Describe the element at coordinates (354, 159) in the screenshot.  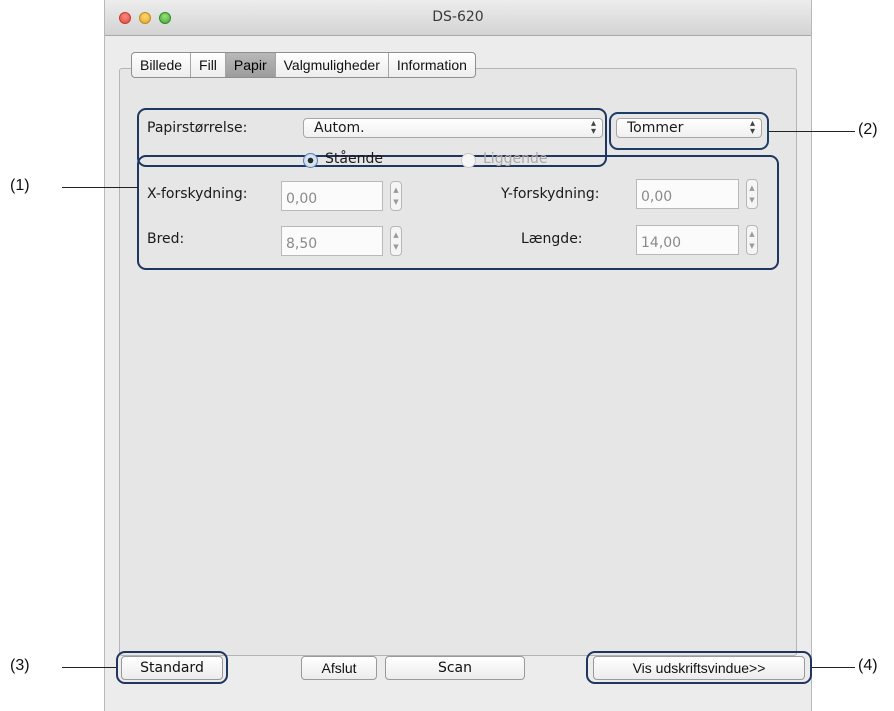
I see `portrait-label: Stående` at that location.